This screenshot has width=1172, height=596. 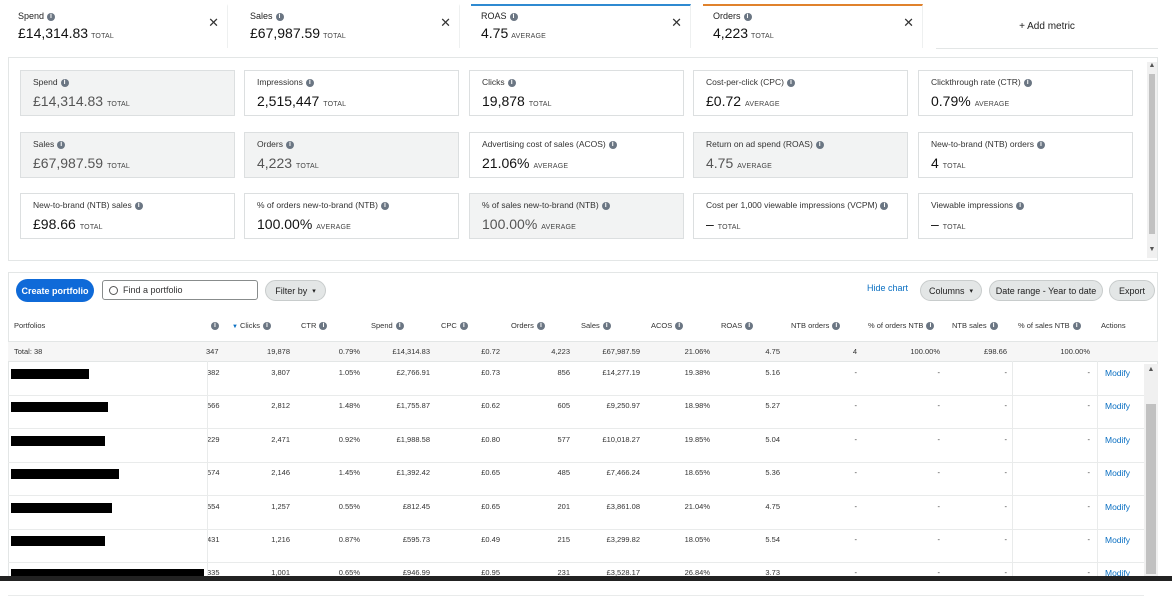 What do you see at coordinates (697, 351) in the screenshot?
I see `total-cell: 21.06%` at bounding box center [697, 351].